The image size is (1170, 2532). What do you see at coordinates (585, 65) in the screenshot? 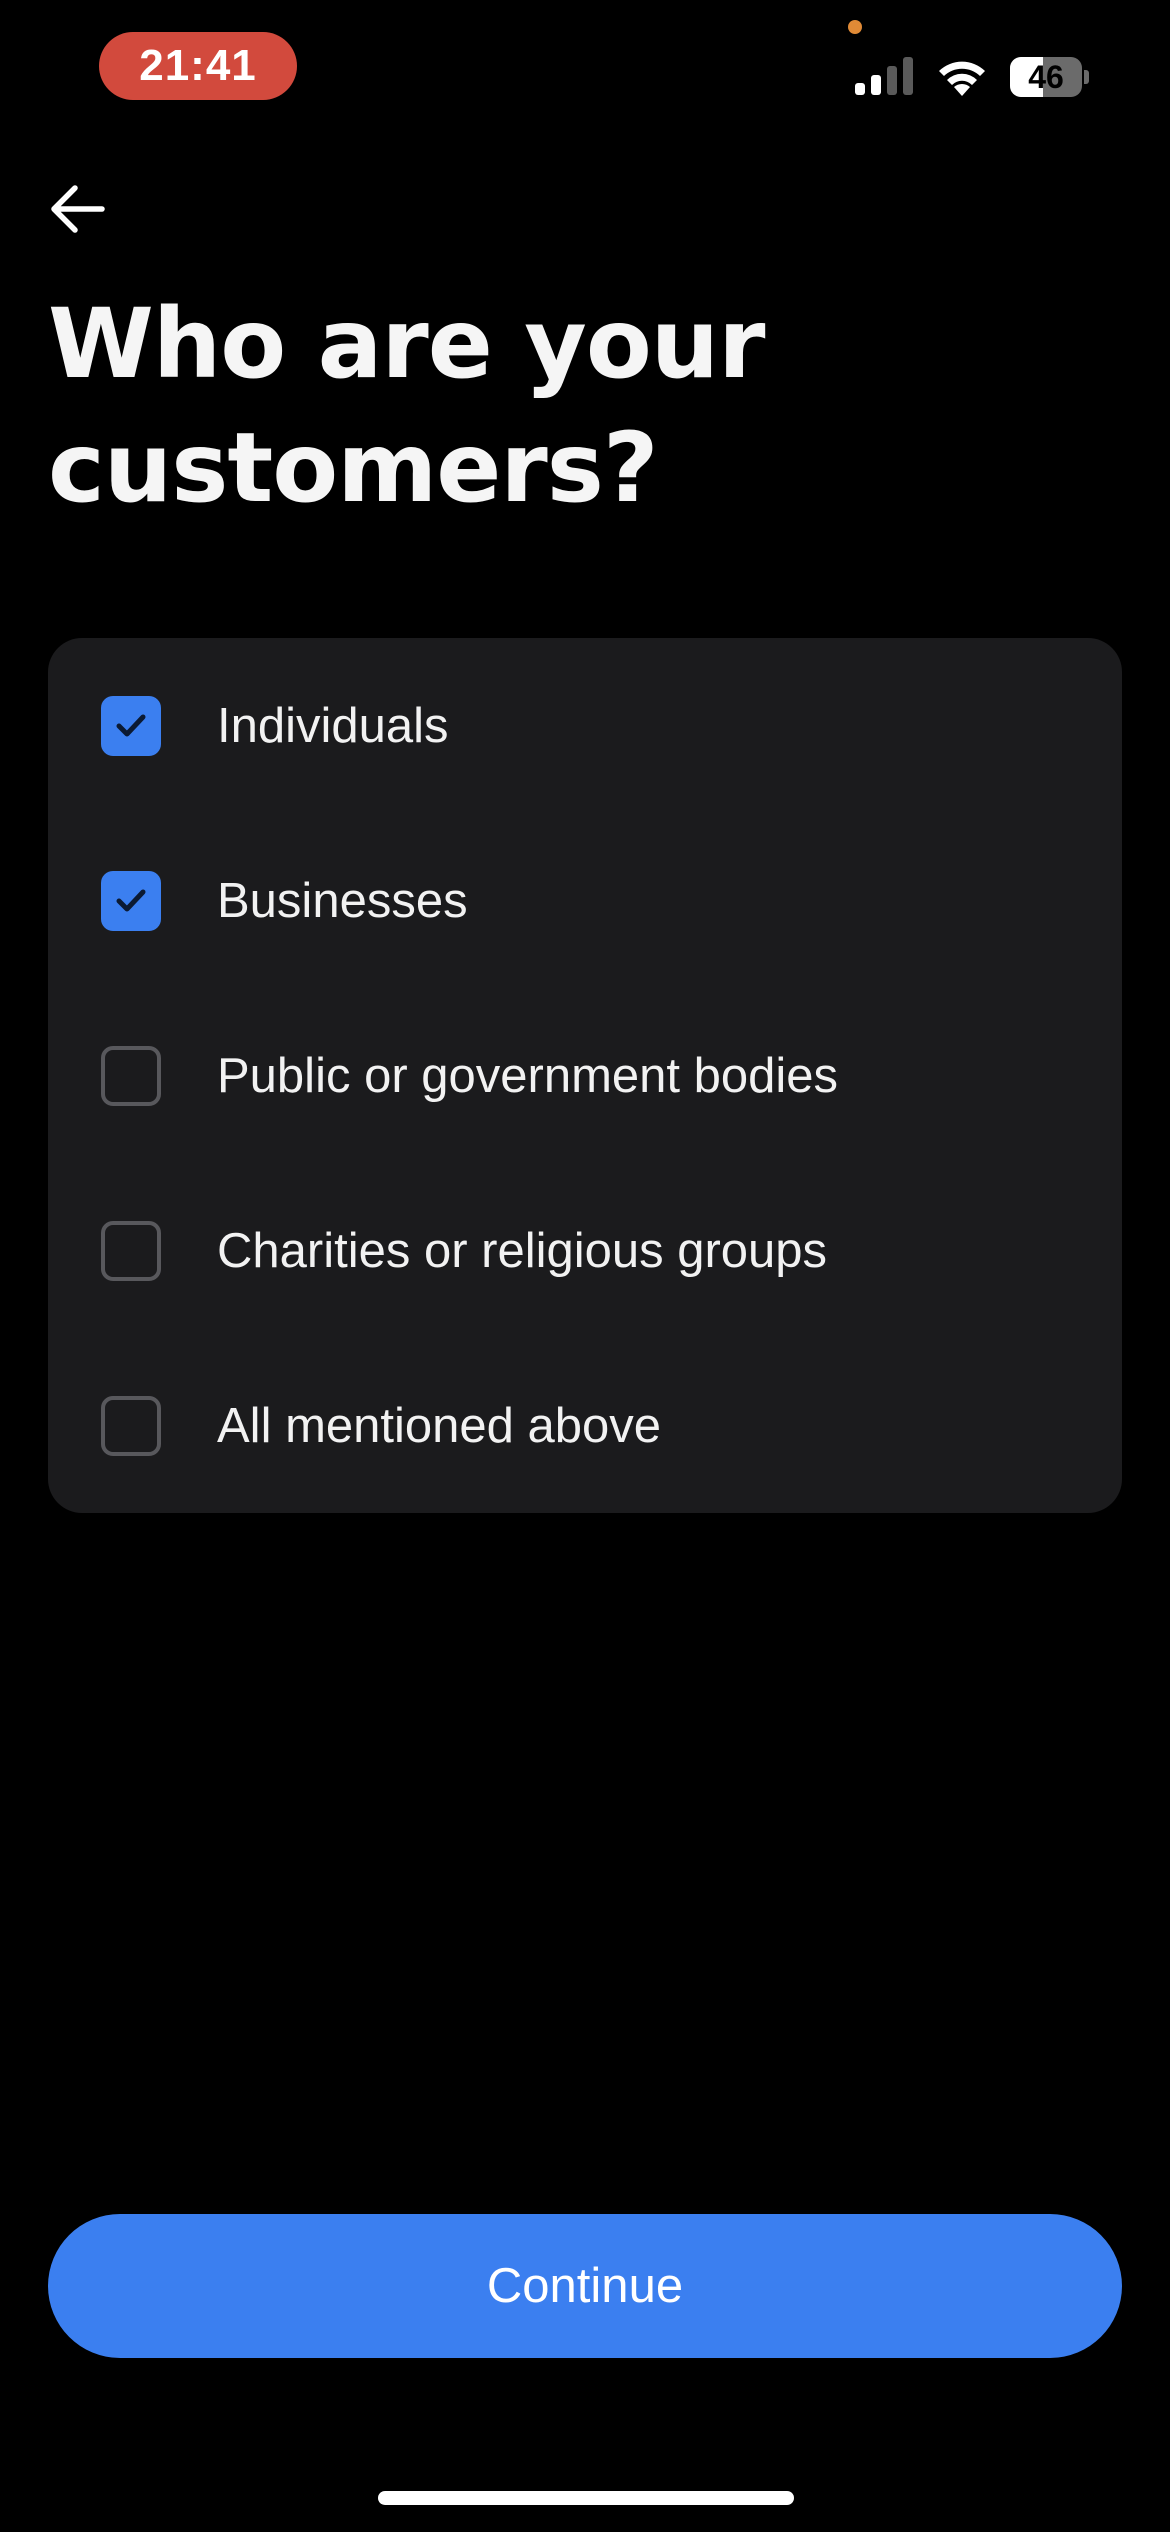
I see `status-bar: 21:41 46` at bounding box center [585, 65].